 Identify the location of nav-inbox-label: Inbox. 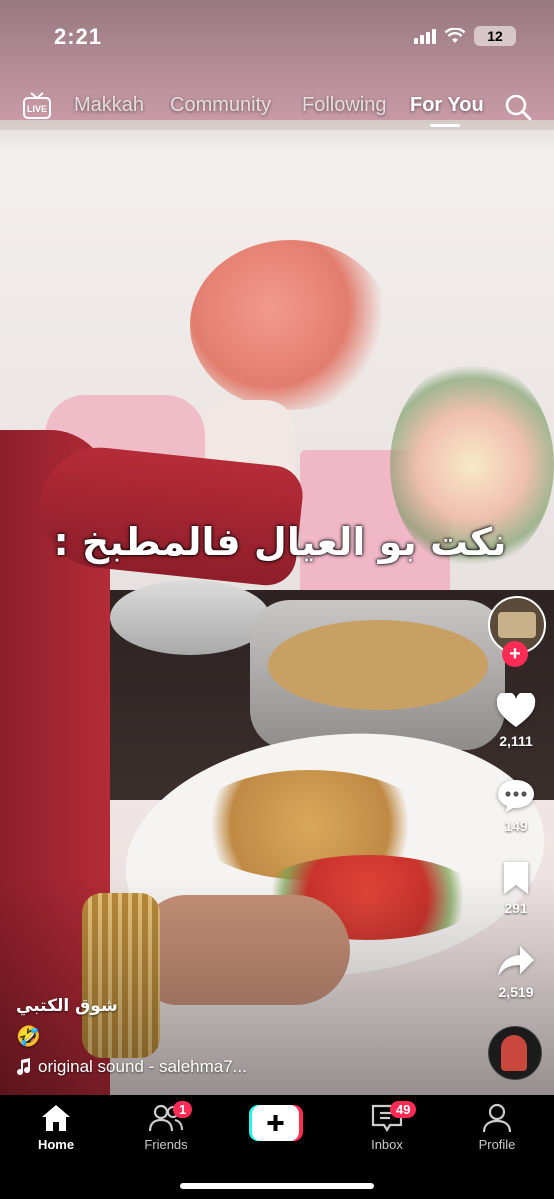
(387, 1144).